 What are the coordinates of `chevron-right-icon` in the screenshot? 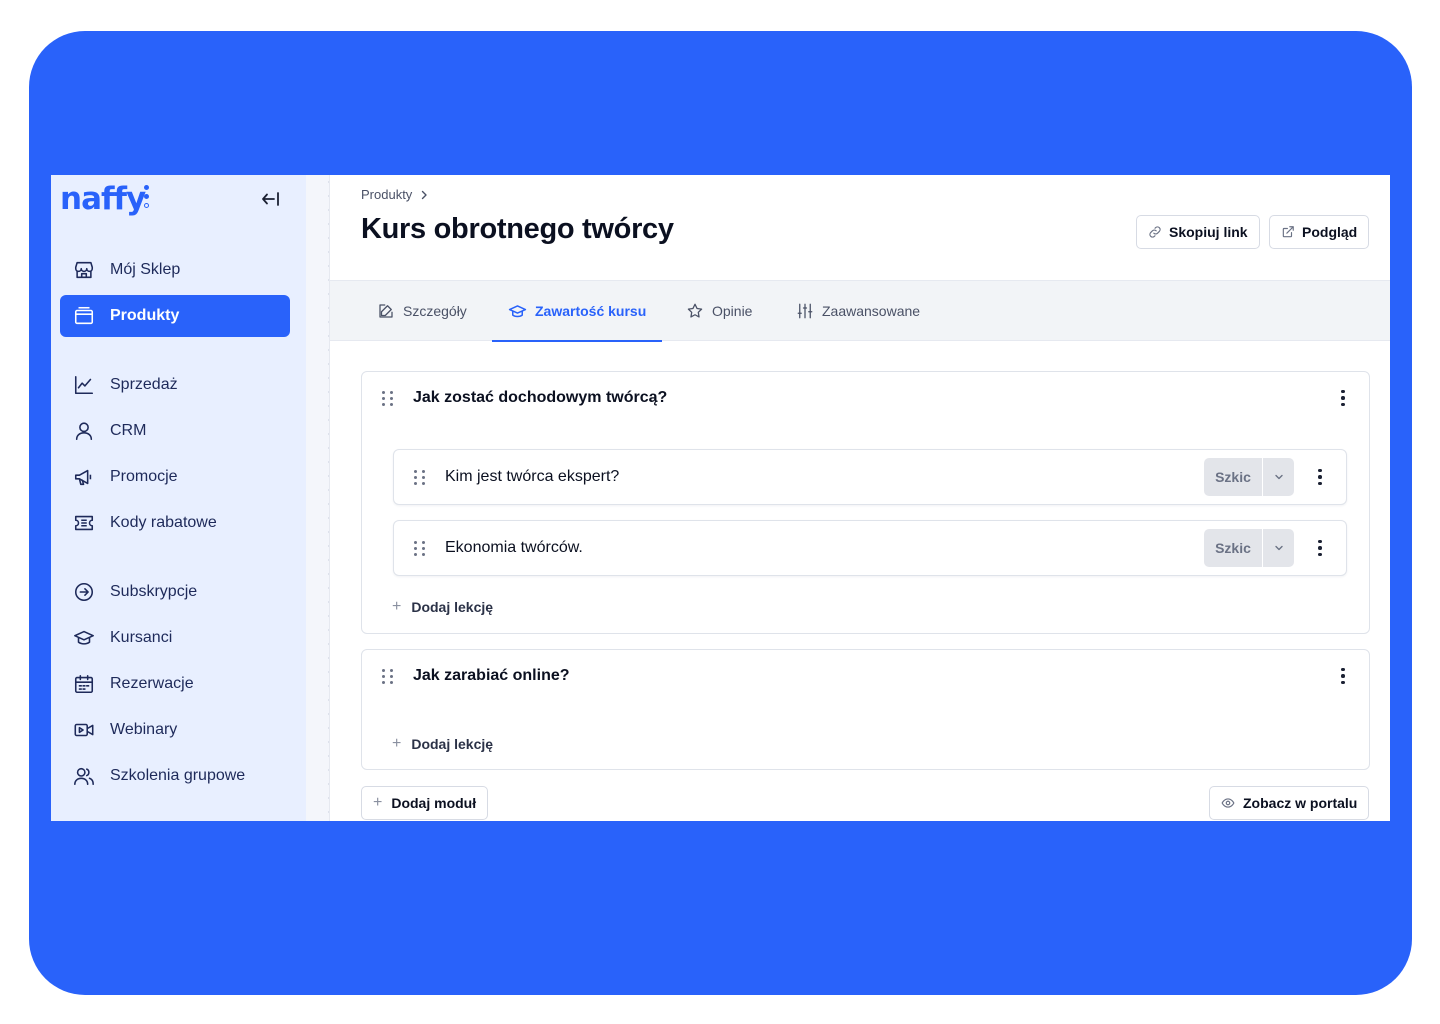 It's located at (425, 194).